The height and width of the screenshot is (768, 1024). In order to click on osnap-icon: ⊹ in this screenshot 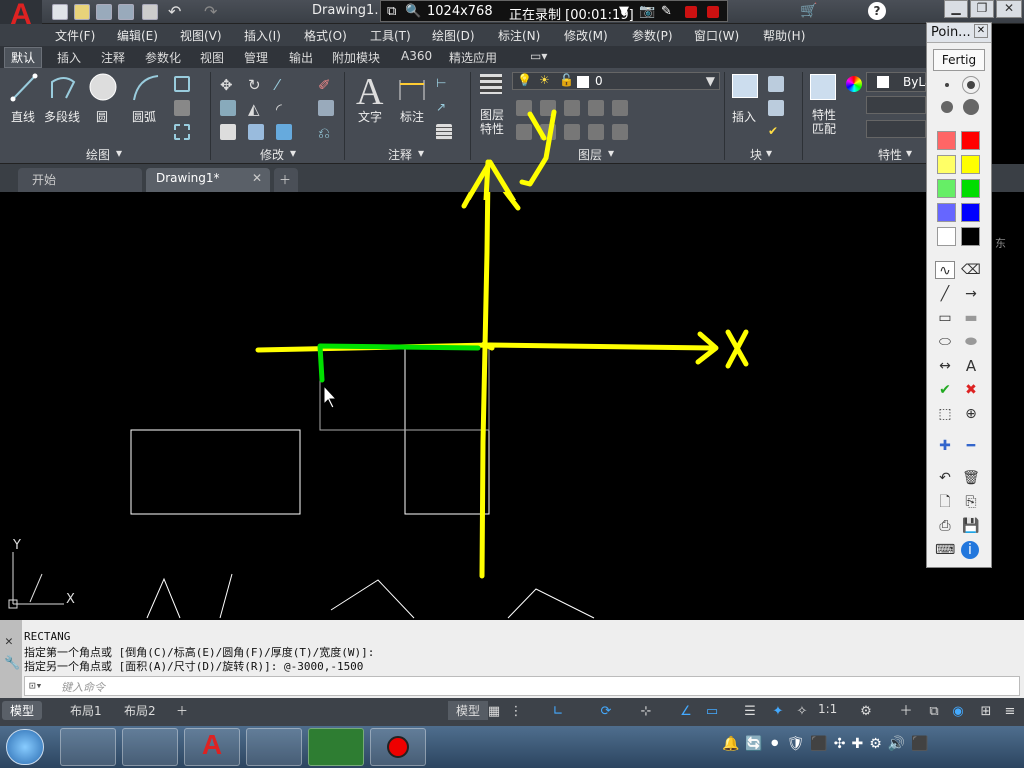, I will do `click(646, 712)`.